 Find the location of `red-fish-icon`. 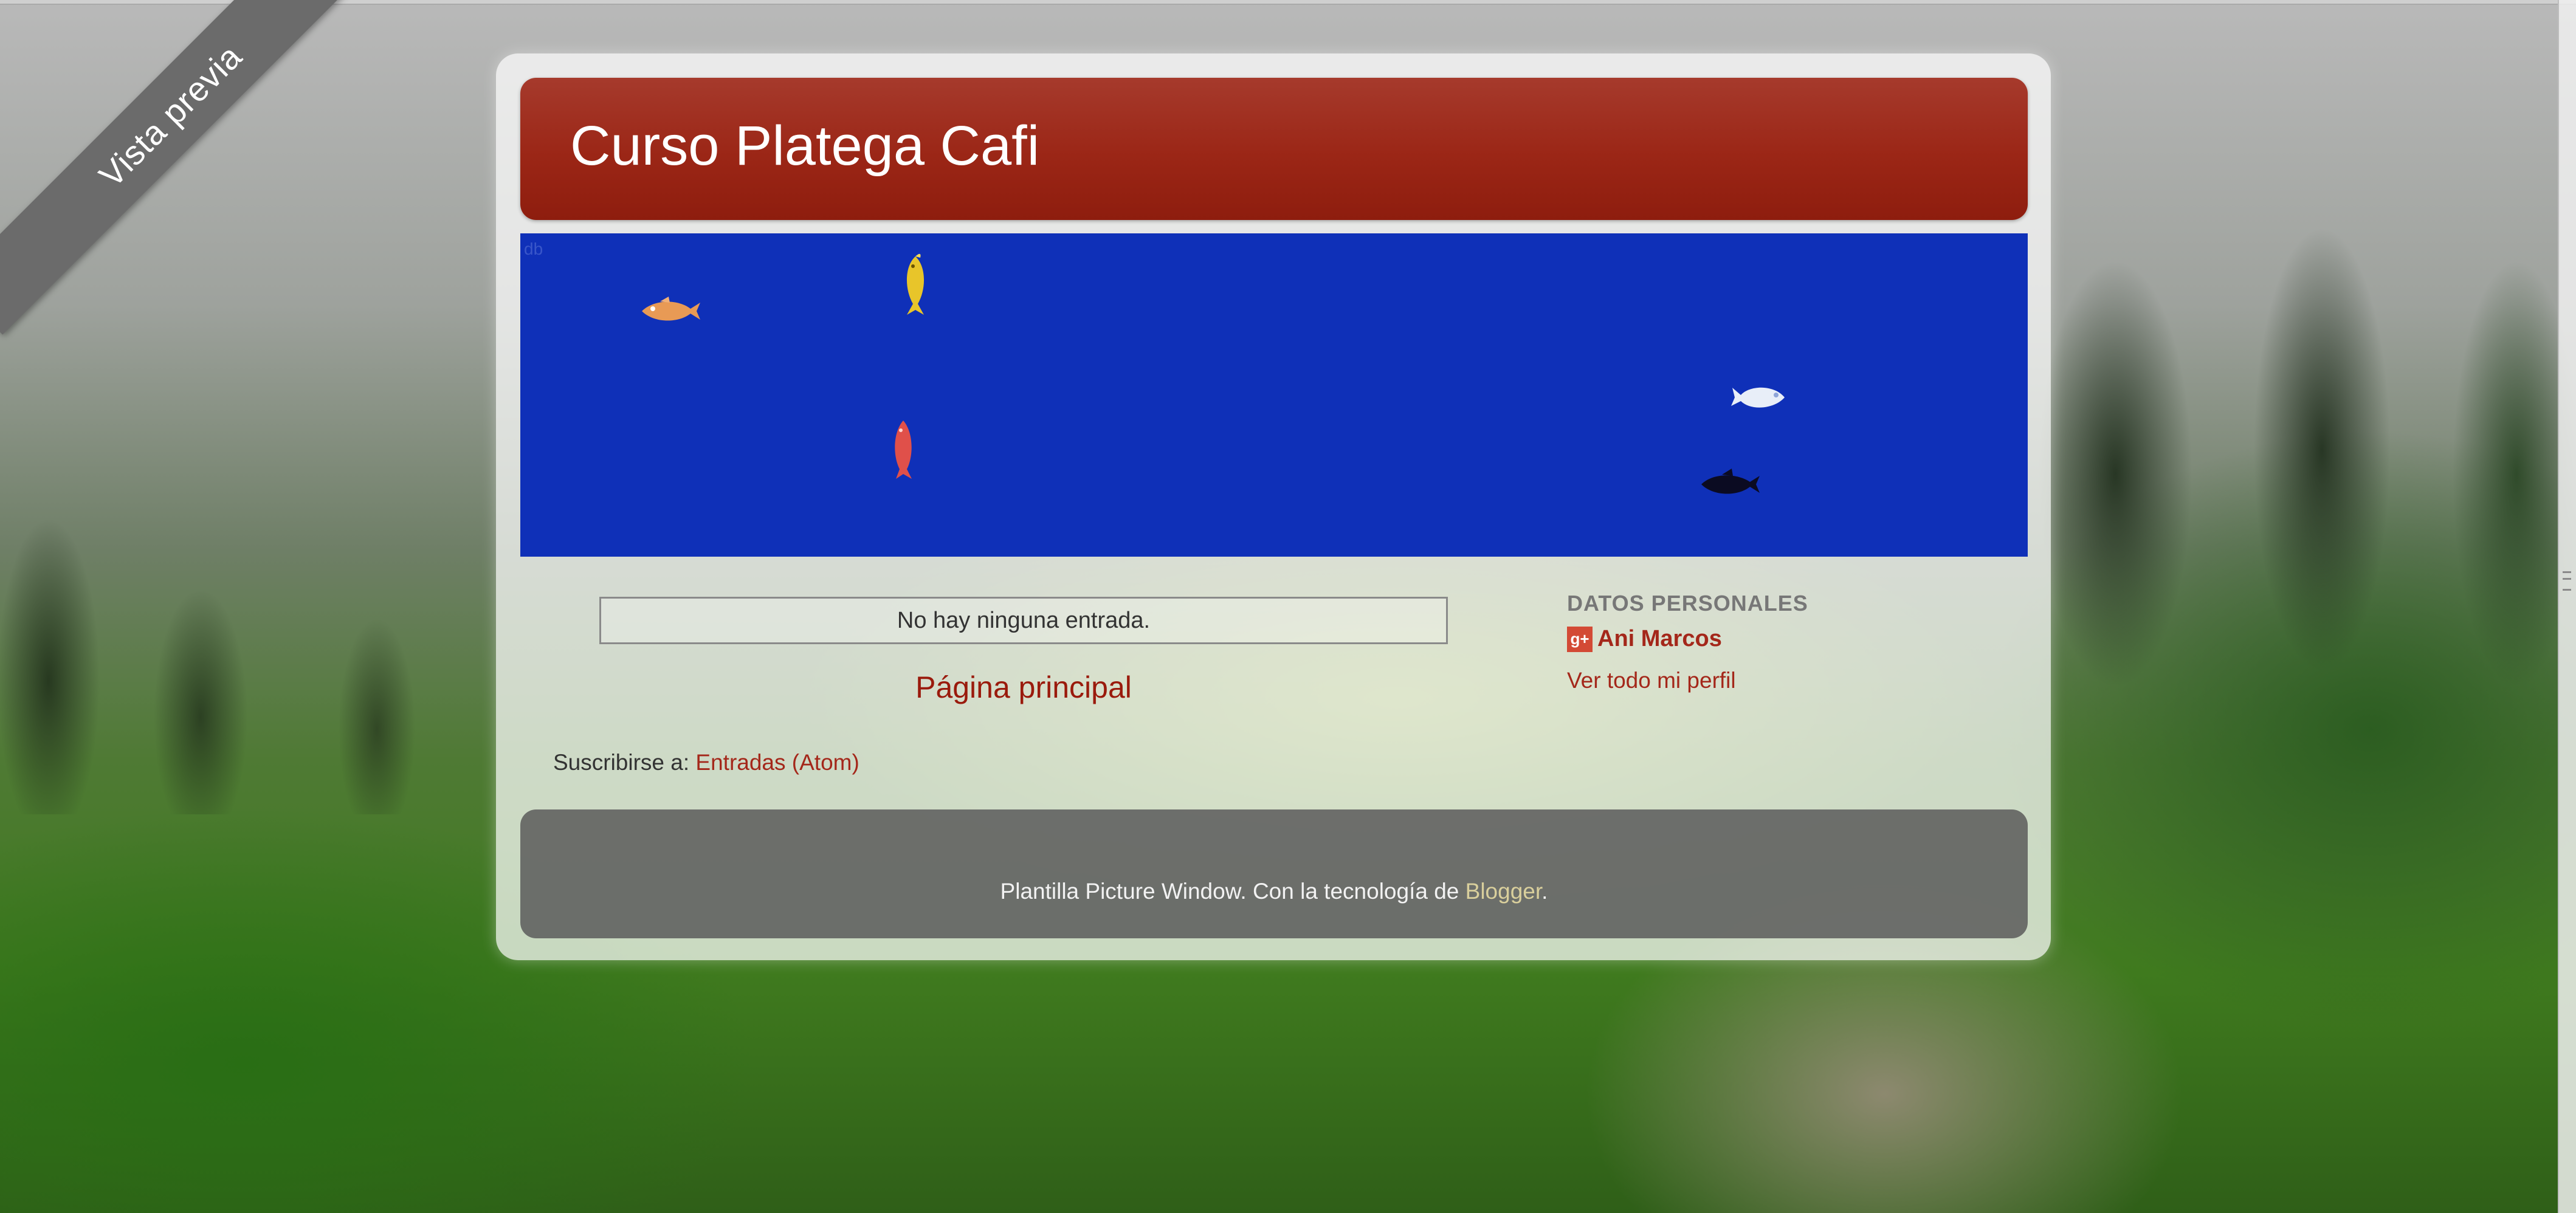

red-fish-icon is located at coordinates (904, 450).